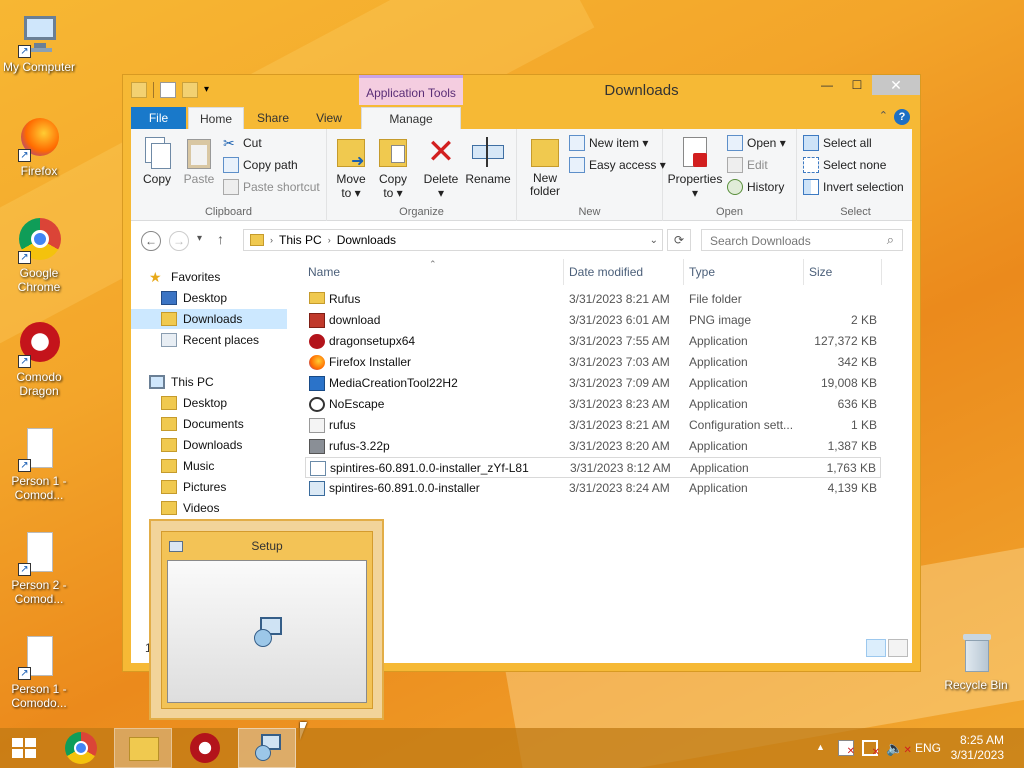  What do you see at coordinates (802, 240) in the screenshot?
I see `search-input: Search Downloads ⌕` at bounding box center [802, 240].